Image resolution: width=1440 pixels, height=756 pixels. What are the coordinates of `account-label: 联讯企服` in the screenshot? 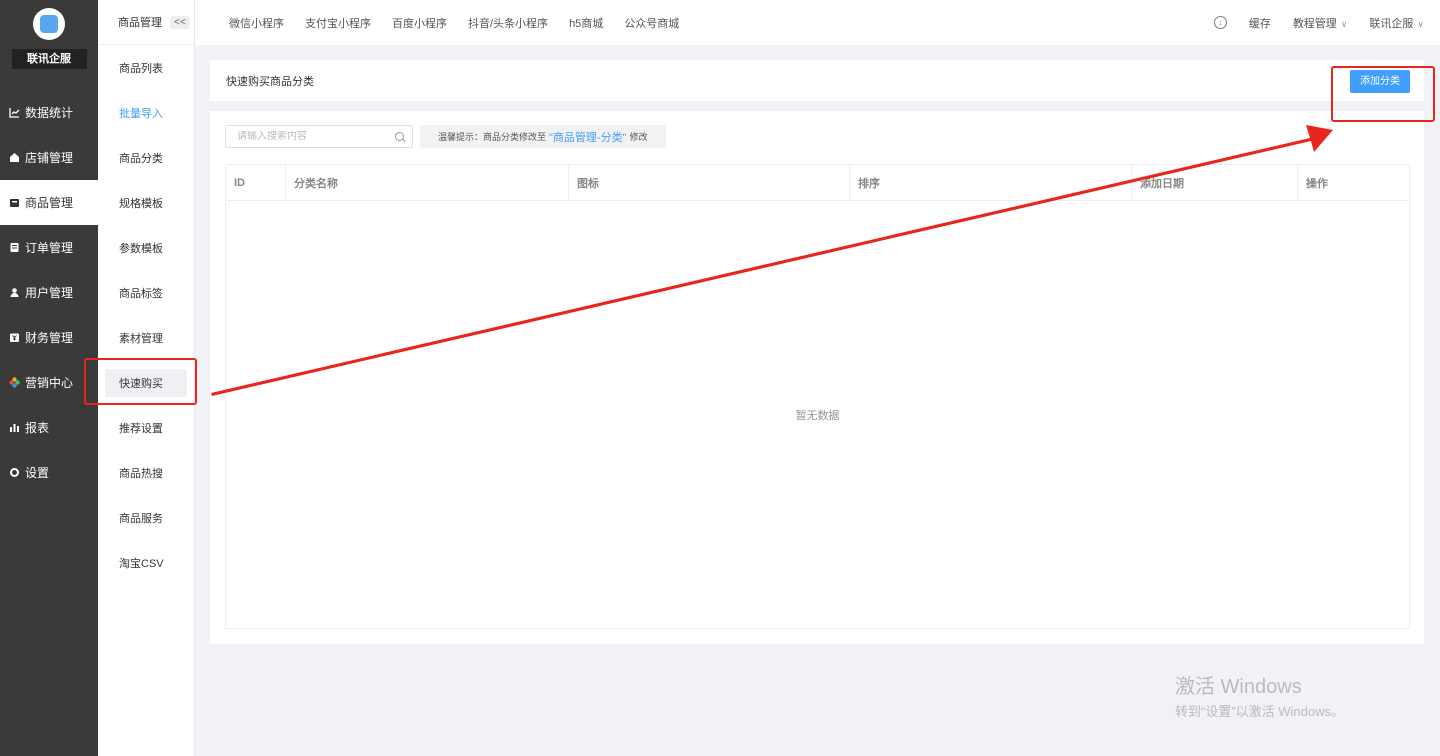 It's located at (1391, 23).